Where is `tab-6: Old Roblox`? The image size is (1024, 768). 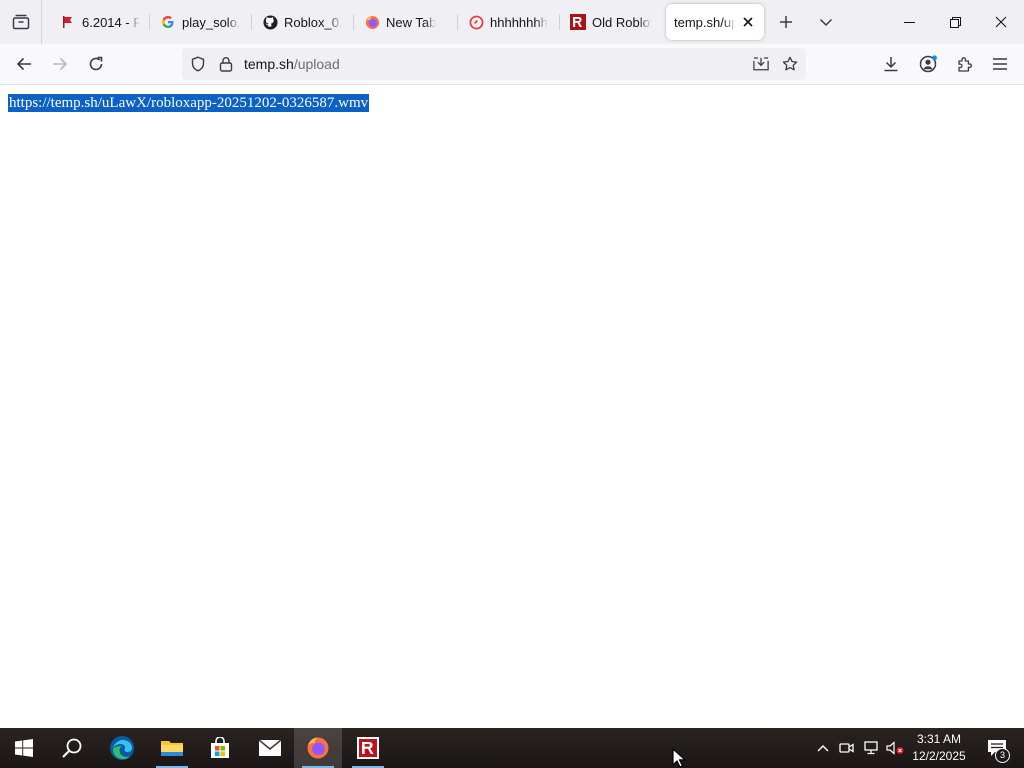
tab-6: Old Roblox is located at coordinates (611, 22).